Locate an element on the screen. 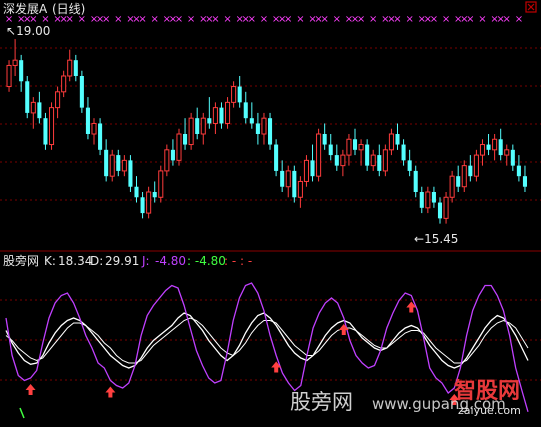 Image resolution: width=541 pixels, height=427 pixels. brand-logo: 智股网 zaiyue.com is located at coordinates (486, 400).